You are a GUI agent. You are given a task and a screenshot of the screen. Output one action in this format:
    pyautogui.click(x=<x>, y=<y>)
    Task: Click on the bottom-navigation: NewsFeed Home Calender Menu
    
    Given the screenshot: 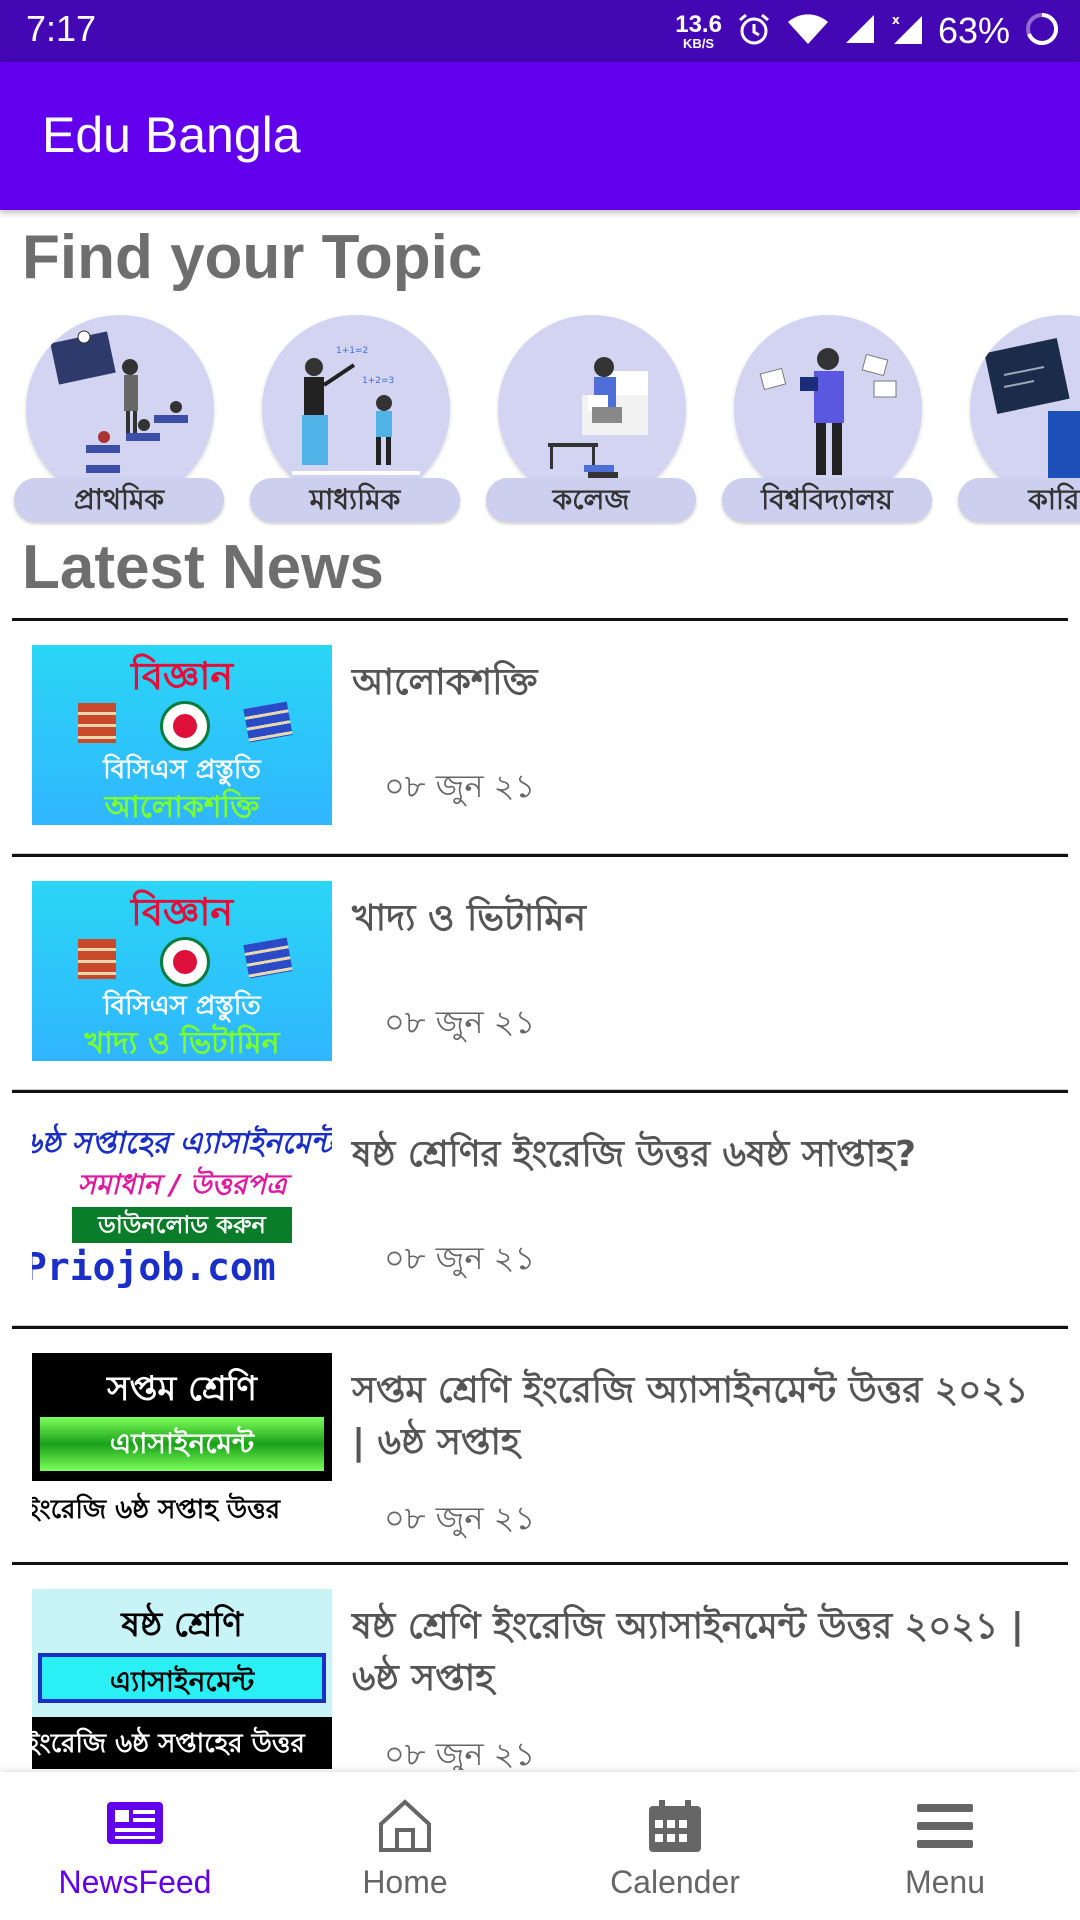 What is the action you would take?
    pyautogui.click(x=540, y=1846)
    